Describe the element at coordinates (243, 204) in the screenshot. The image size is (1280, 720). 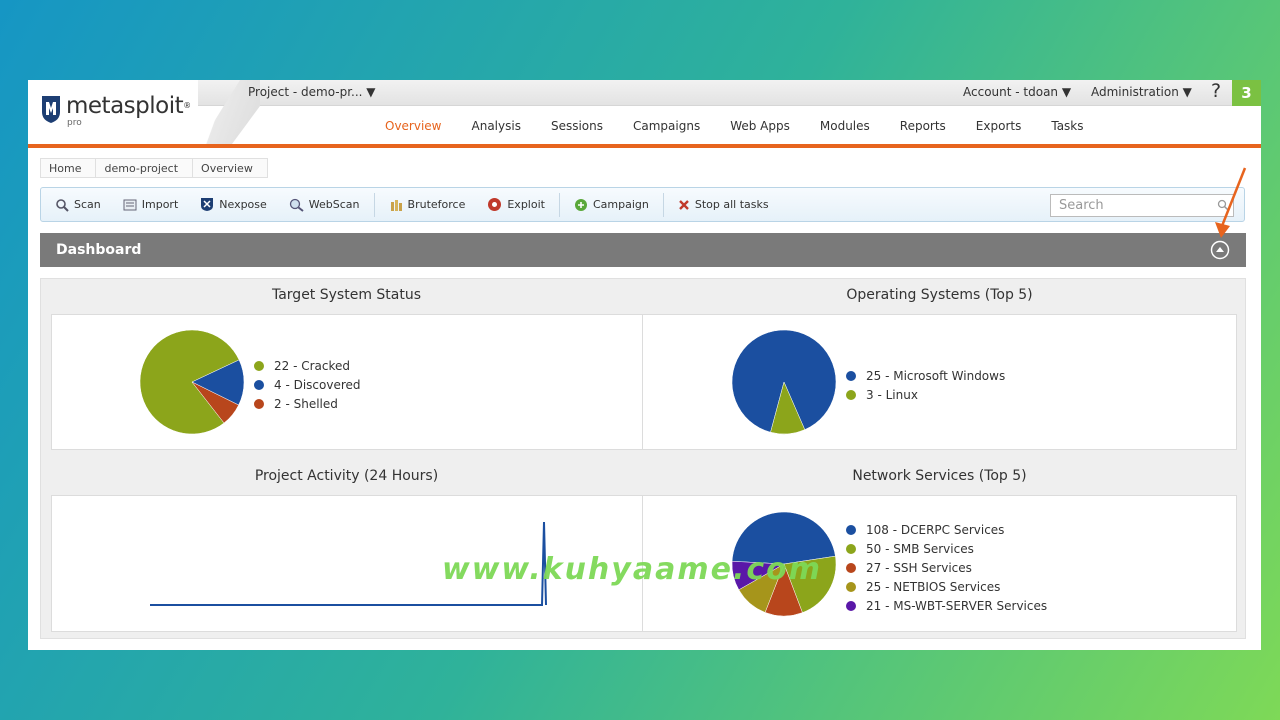
I see `nexpose-label: Nexpose` at that location.